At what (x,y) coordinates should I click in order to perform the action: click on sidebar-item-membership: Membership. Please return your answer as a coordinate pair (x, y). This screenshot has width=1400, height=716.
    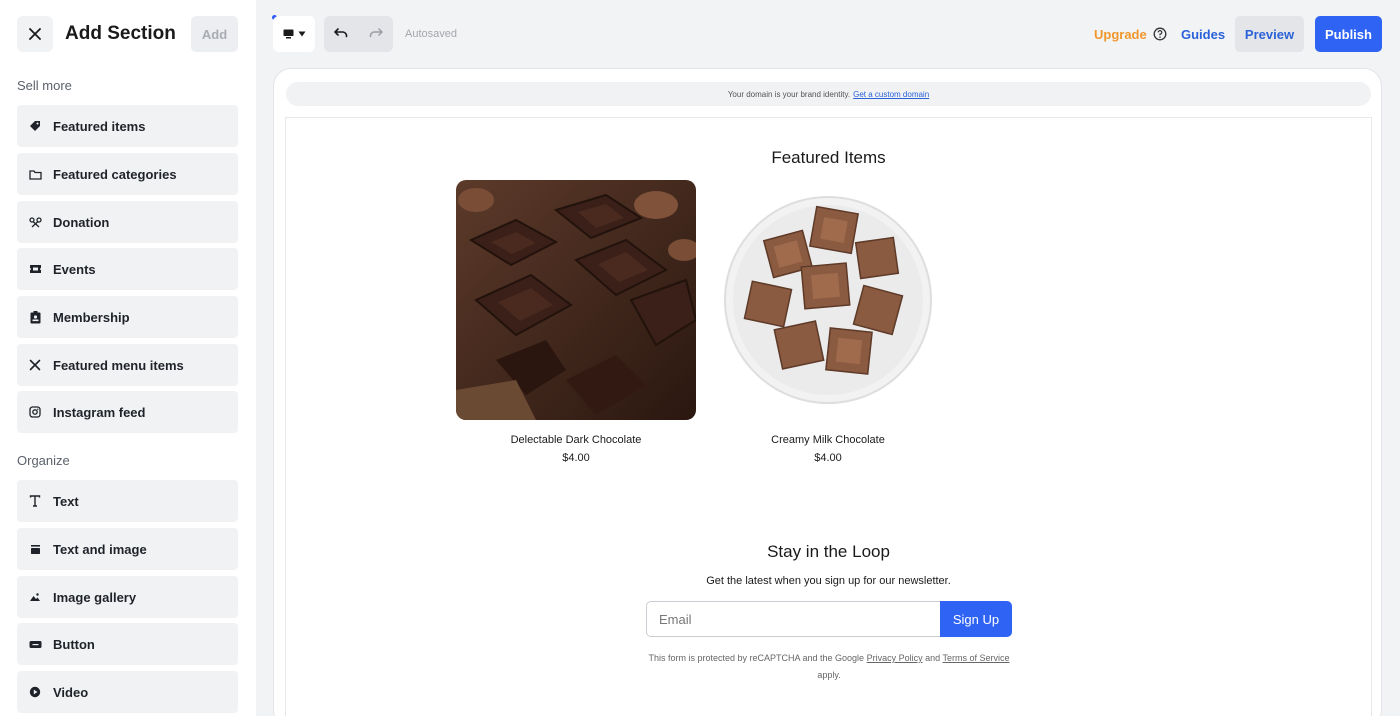
    Looking at the image, I should click on (127, 317).